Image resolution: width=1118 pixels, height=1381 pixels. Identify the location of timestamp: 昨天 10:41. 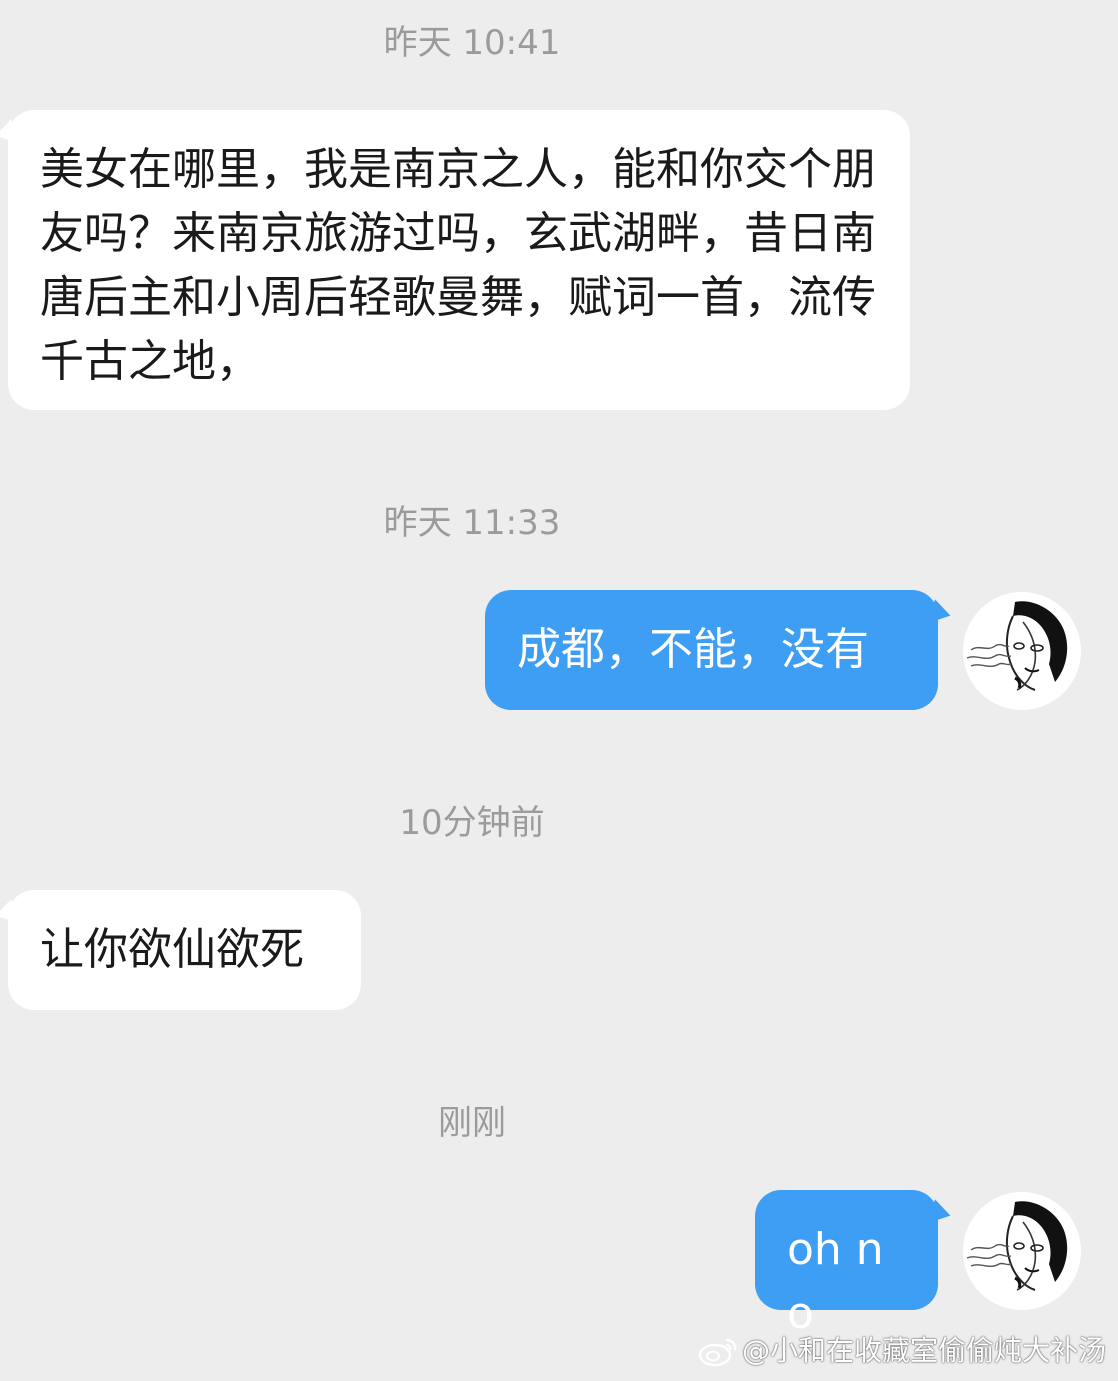
(472, 43).